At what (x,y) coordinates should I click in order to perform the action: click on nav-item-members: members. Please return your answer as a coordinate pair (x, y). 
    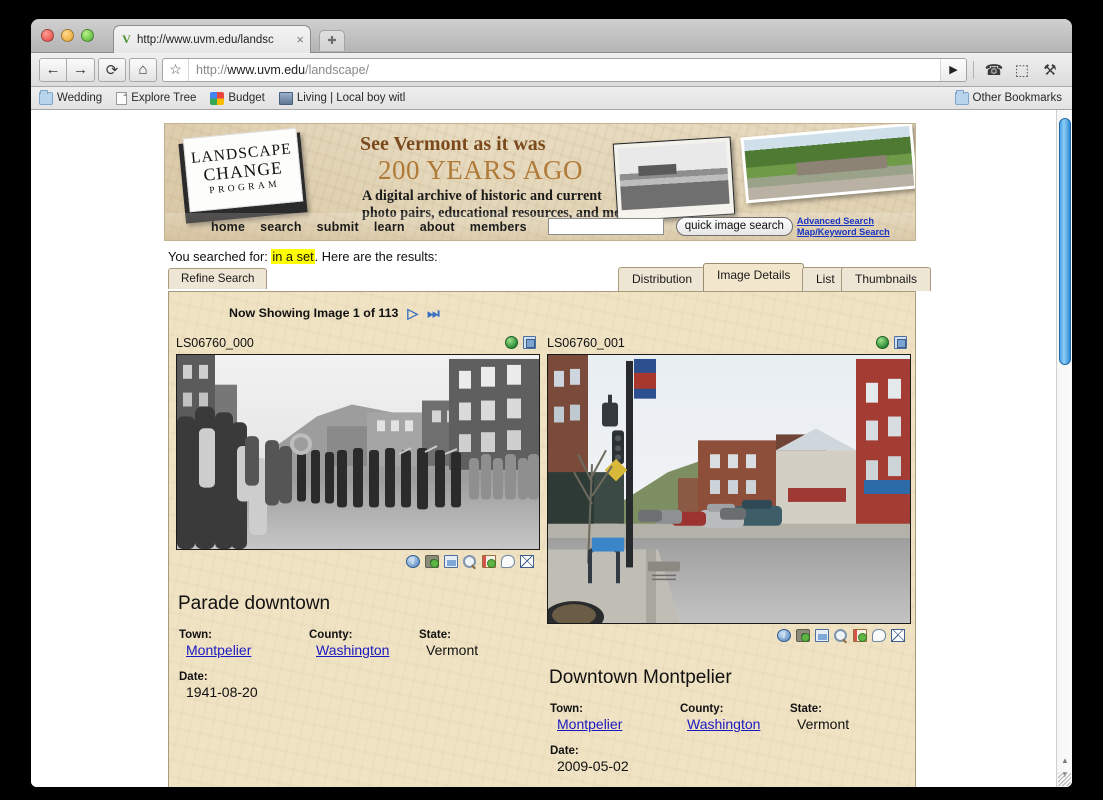
    Looking at the image, I should click on (498, 227).